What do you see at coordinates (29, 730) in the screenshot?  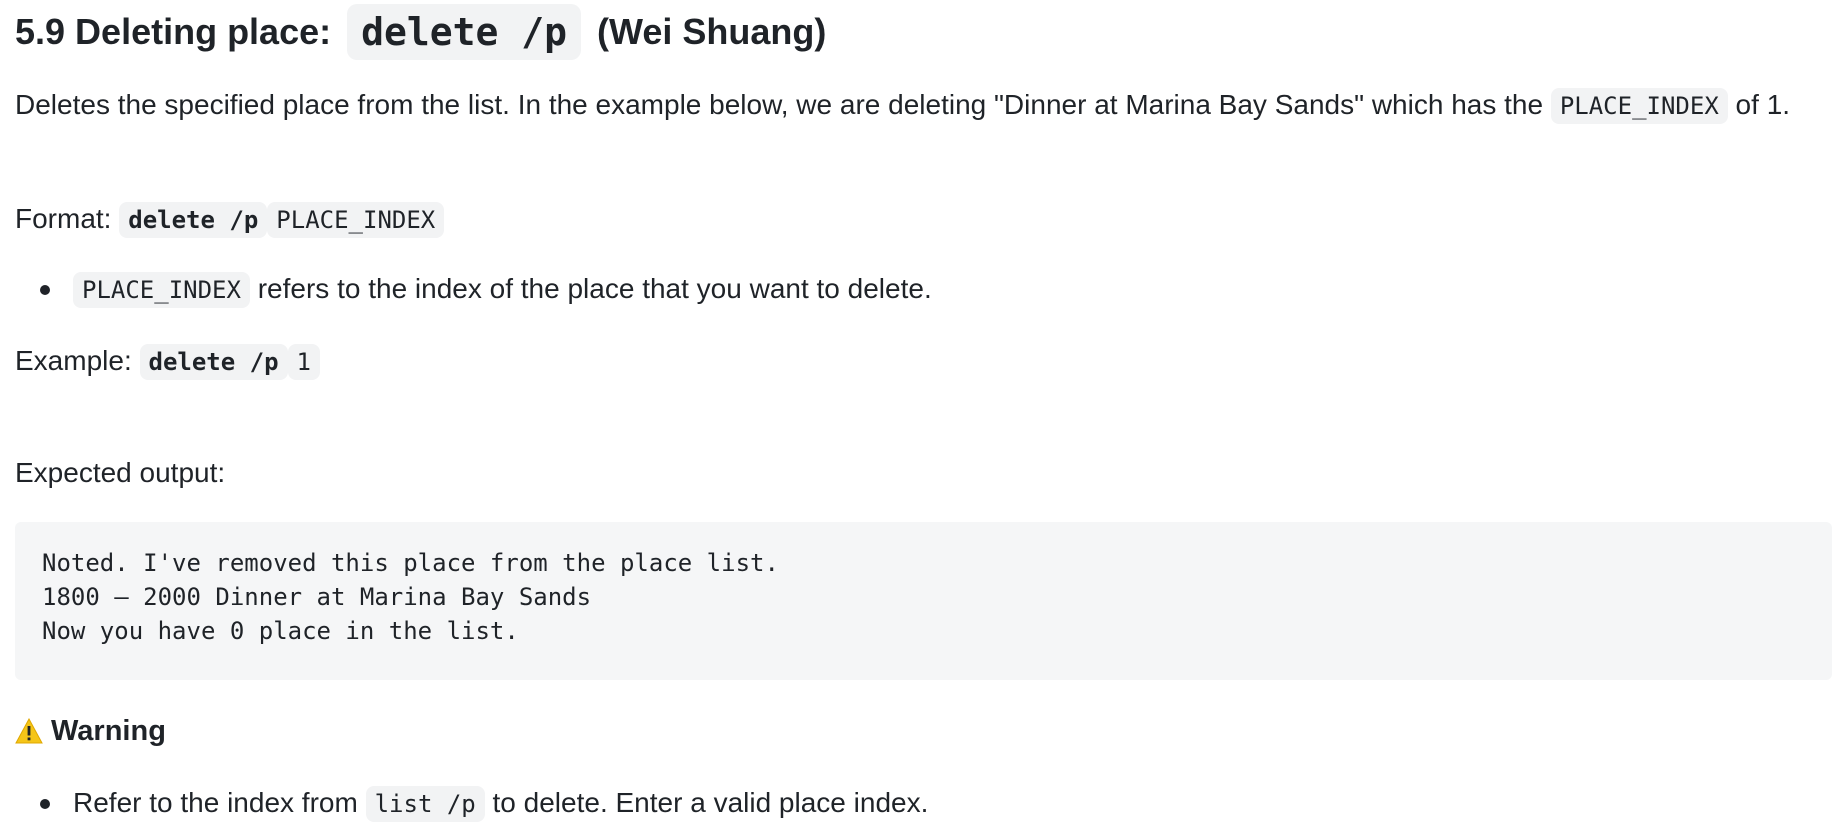 I see `warning-icon` at bounding box center [29, 730].